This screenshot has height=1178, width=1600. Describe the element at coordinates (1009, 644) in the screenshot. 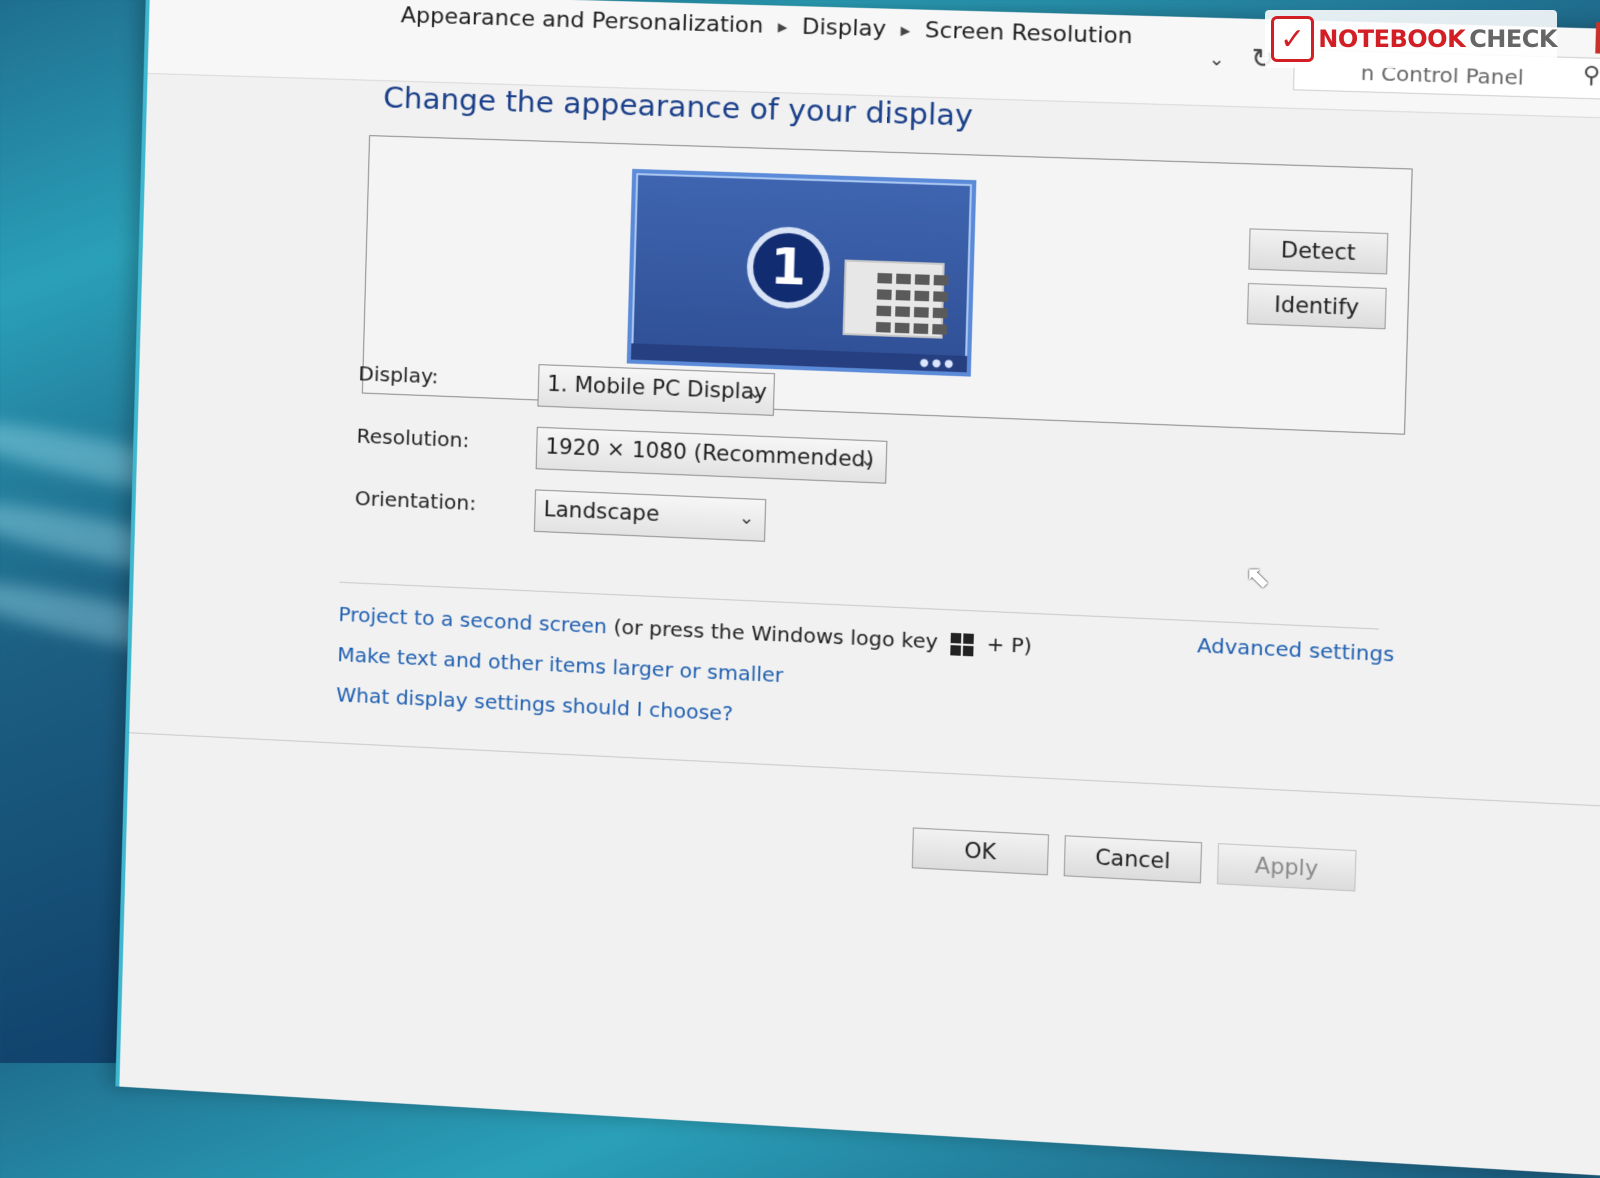

I see `project-hint-shortcut: + P)` at that location.